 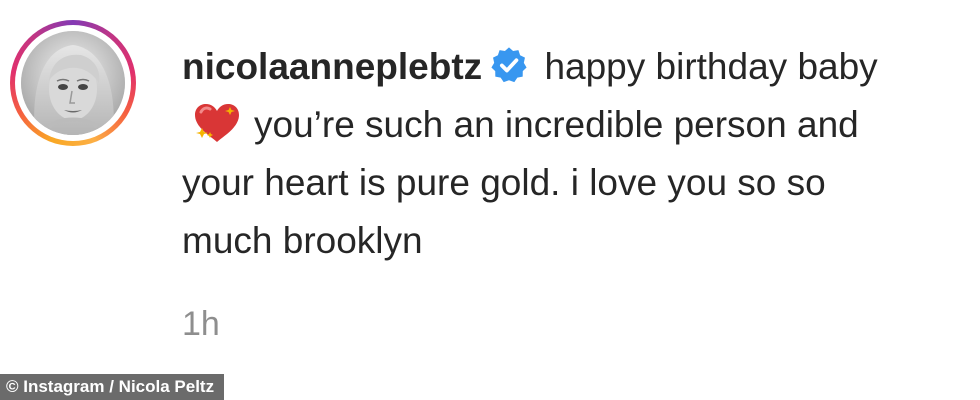 What do you see at coordinates (201, 324) in the screenshot?
I see `comment-timestamp: 1h` at bounding box center [201, 324].